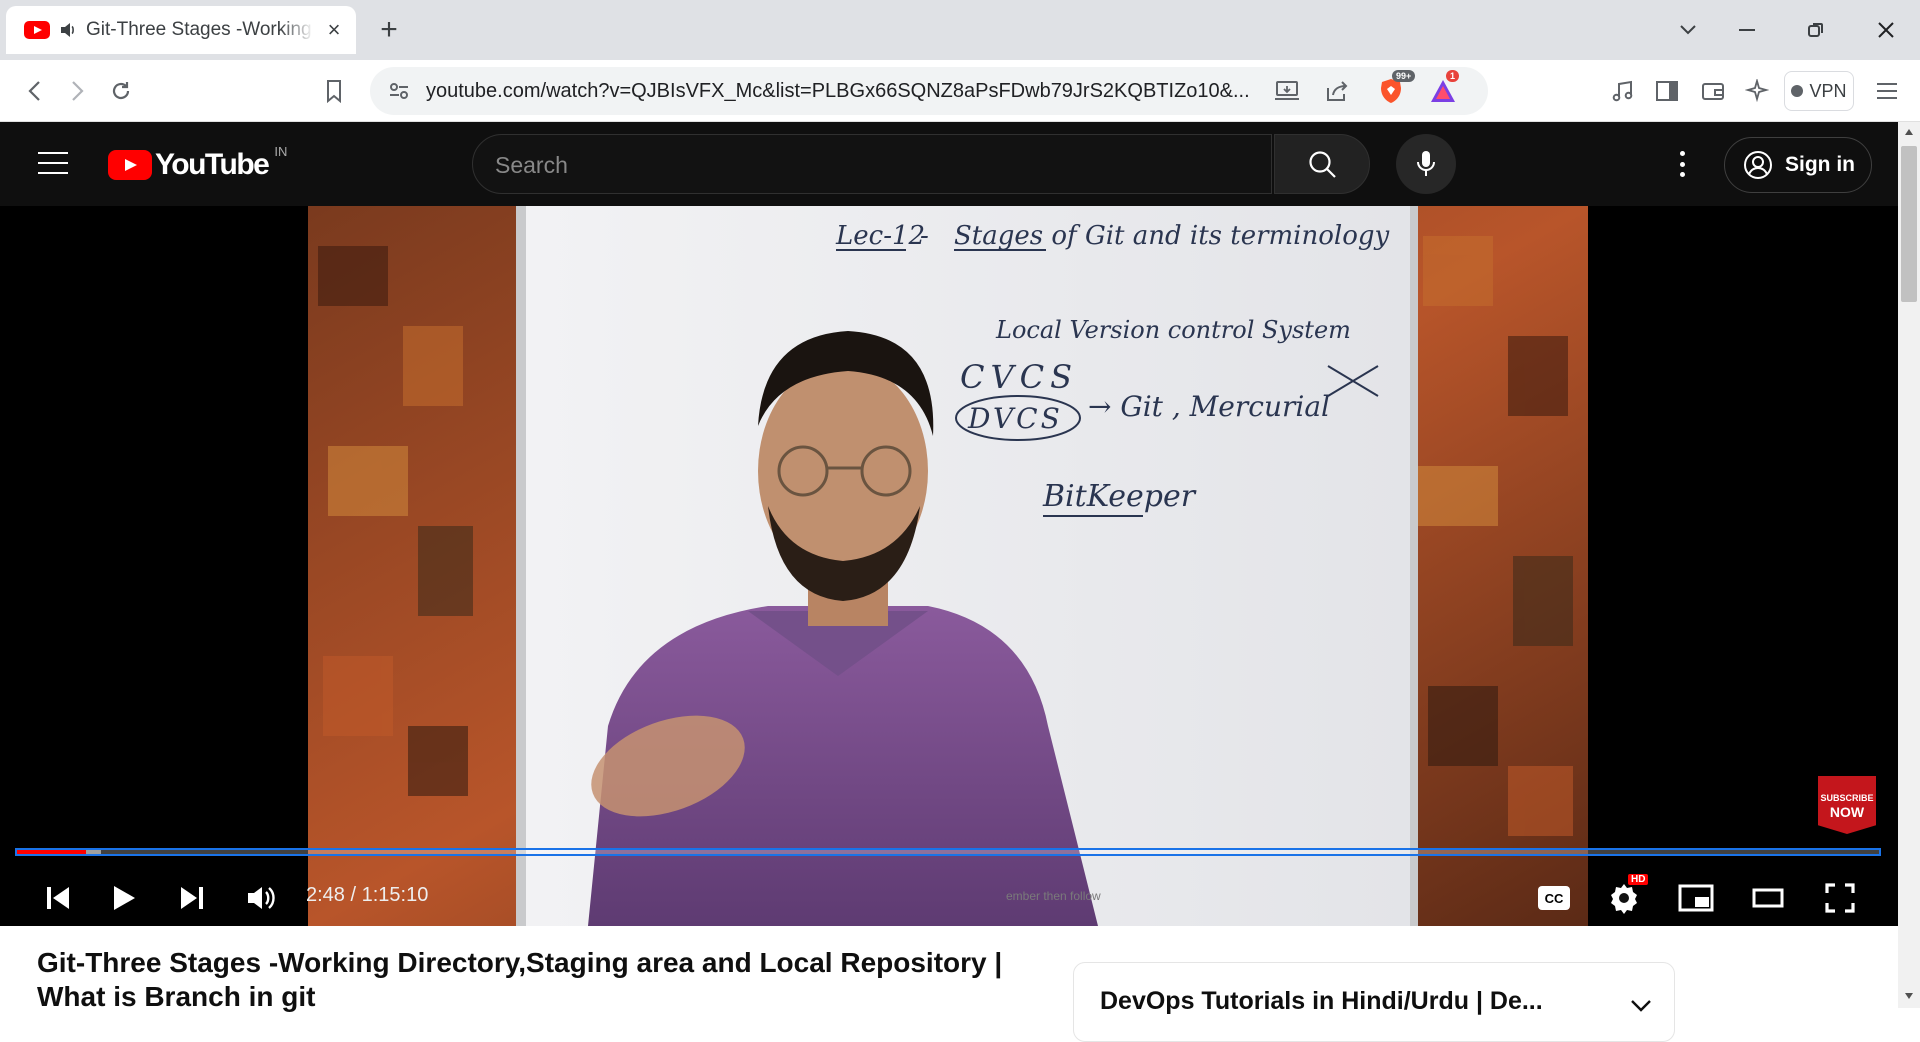 The image size is (1920, 1042). Describe the element at coordinates (1287, 91) in the screenshot. I see `cast-install-icon` at that location.